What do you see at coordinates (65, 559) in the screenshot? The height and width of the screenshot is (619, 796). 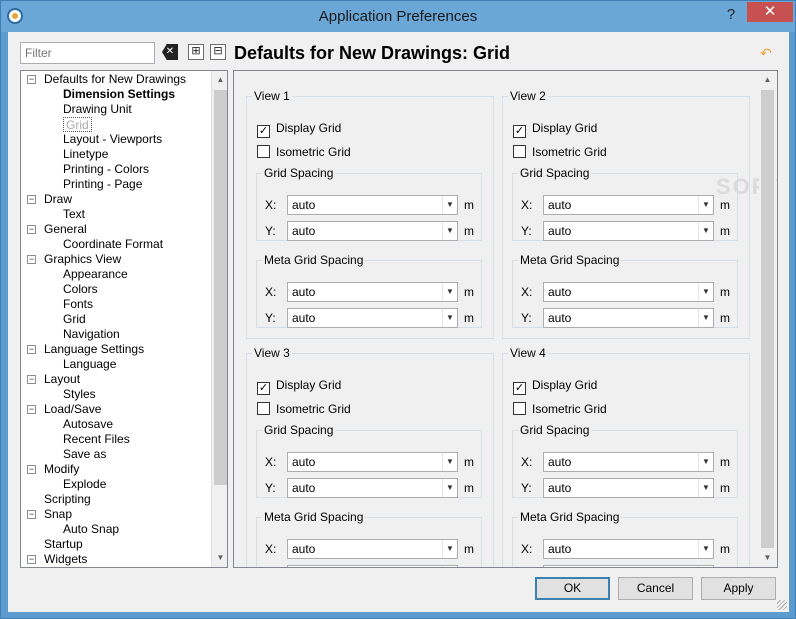 I see `tree-item: Widgets` at bounding box center [65, 559].